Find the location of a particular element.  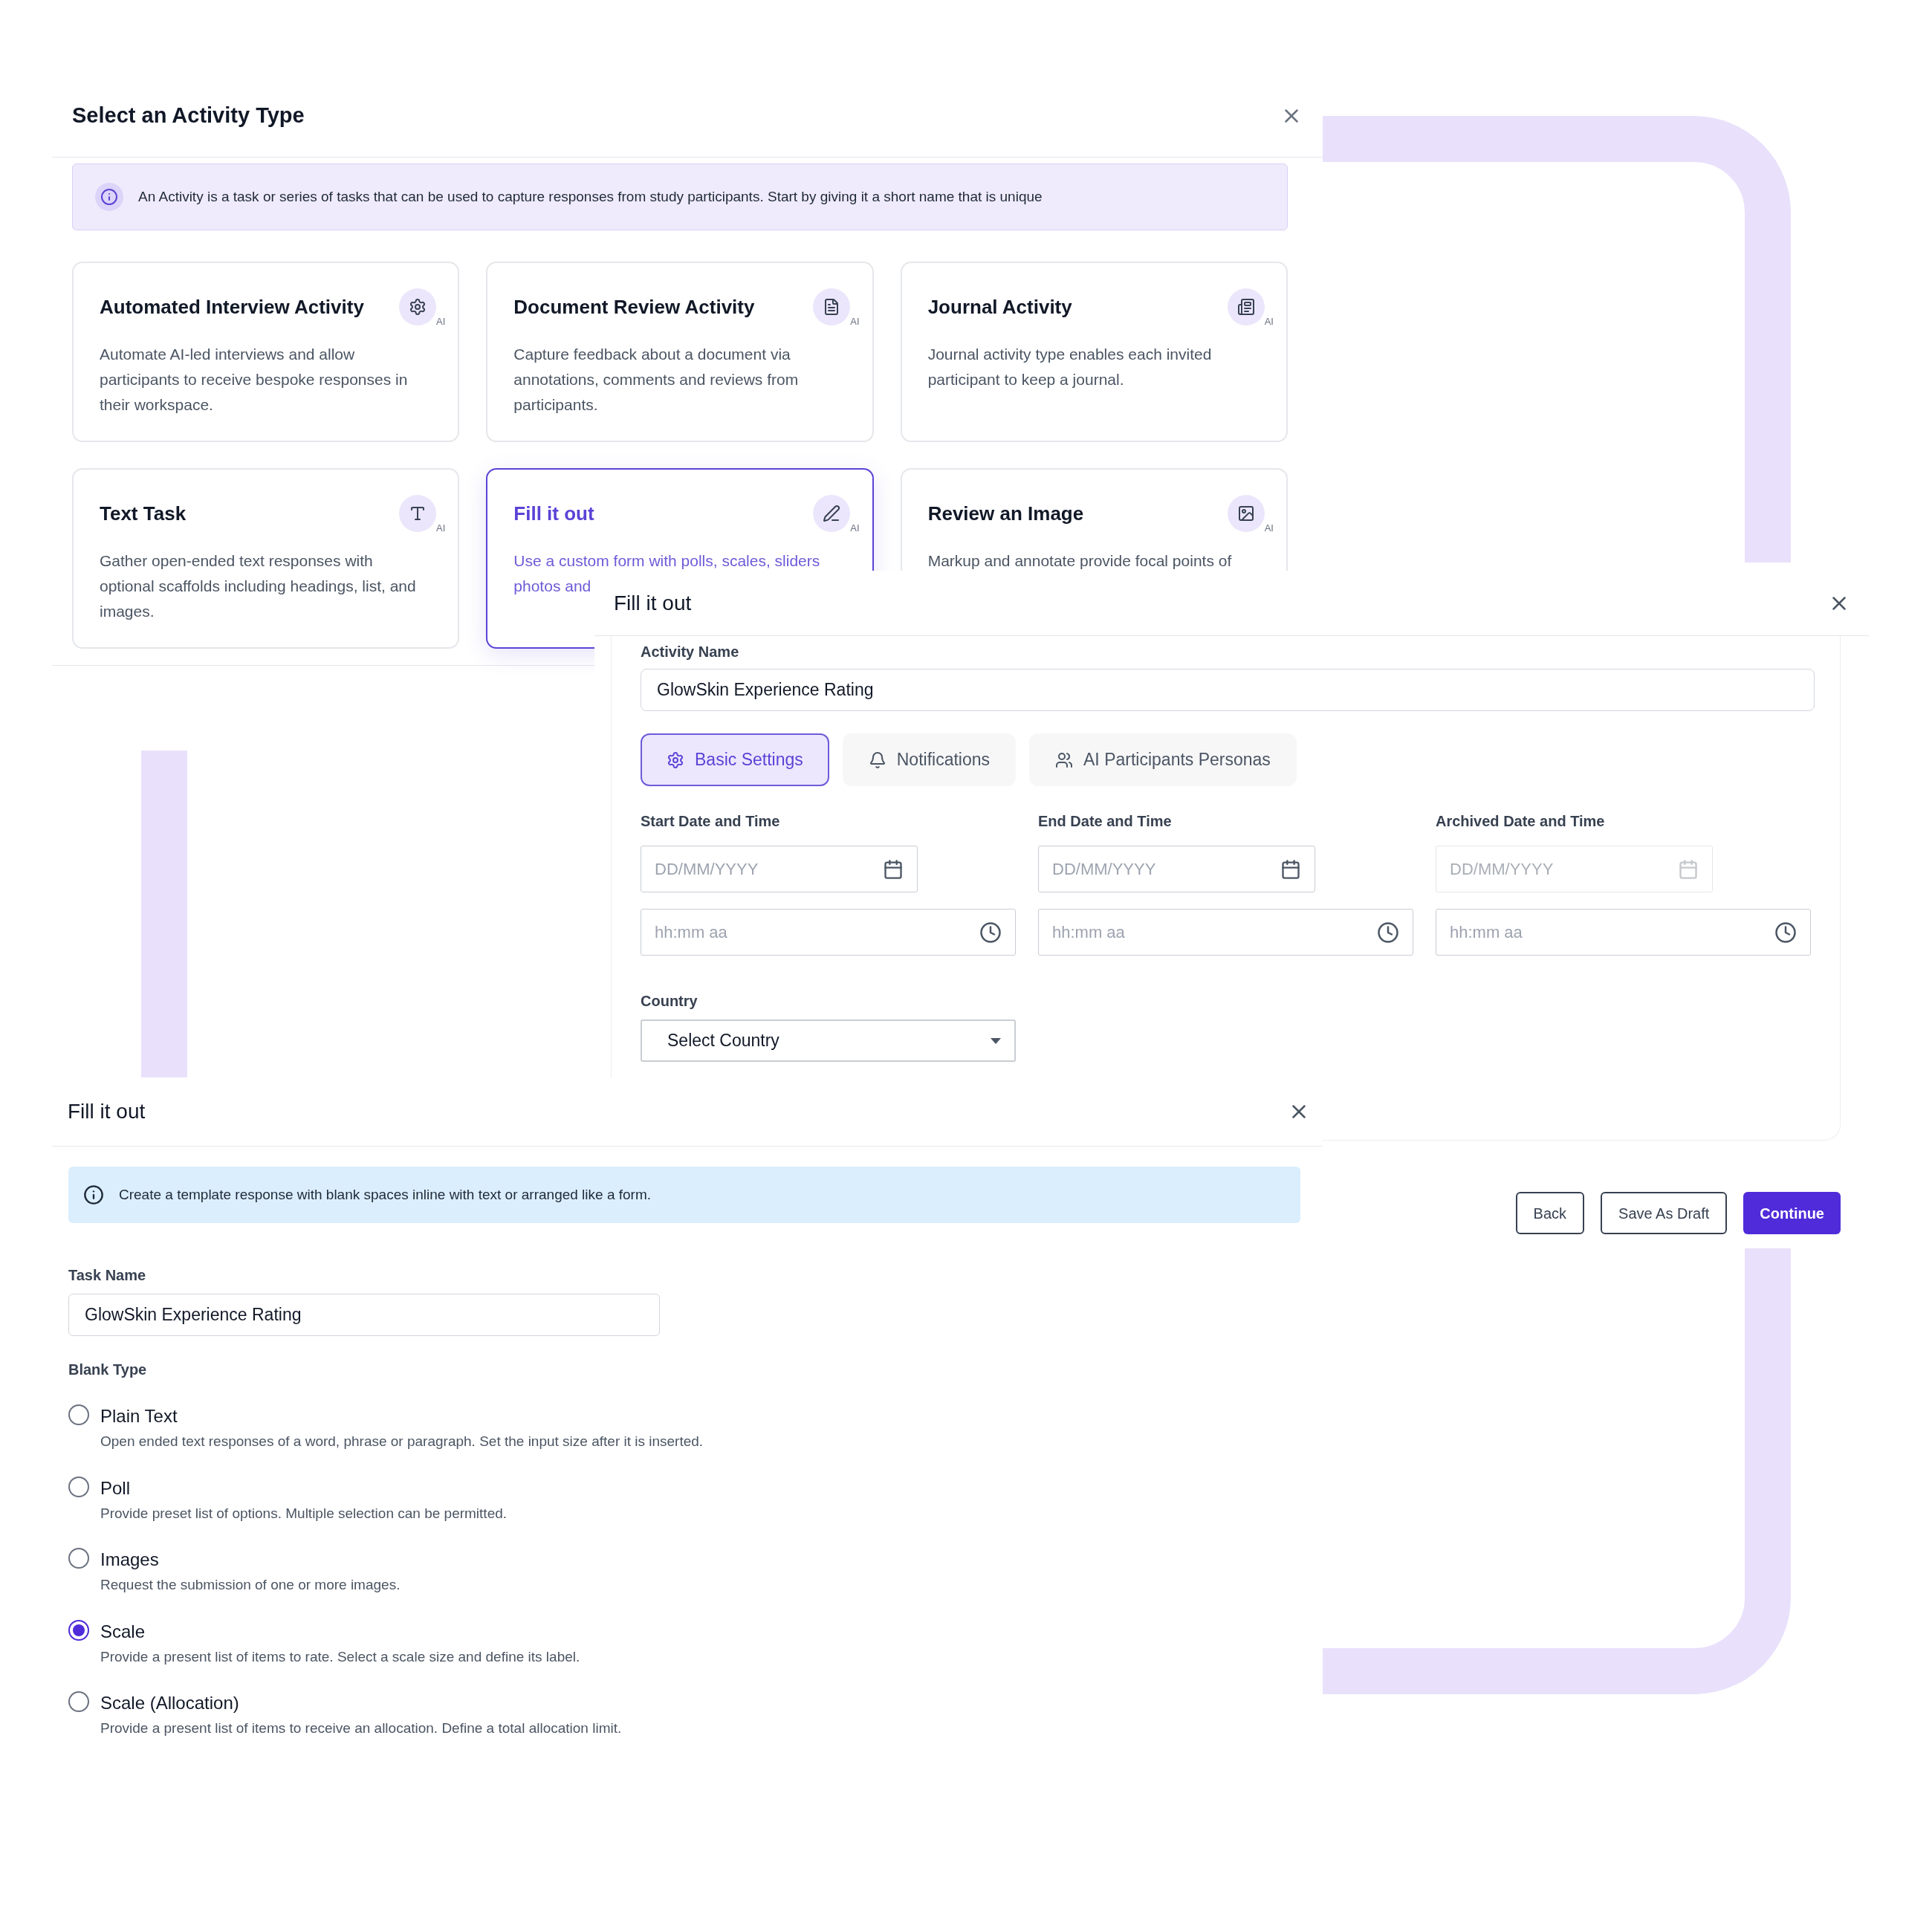

card-description: Gather open-ended text responses with optional scaffolds including headings, list, and images. is located at coordinates (258, 586).